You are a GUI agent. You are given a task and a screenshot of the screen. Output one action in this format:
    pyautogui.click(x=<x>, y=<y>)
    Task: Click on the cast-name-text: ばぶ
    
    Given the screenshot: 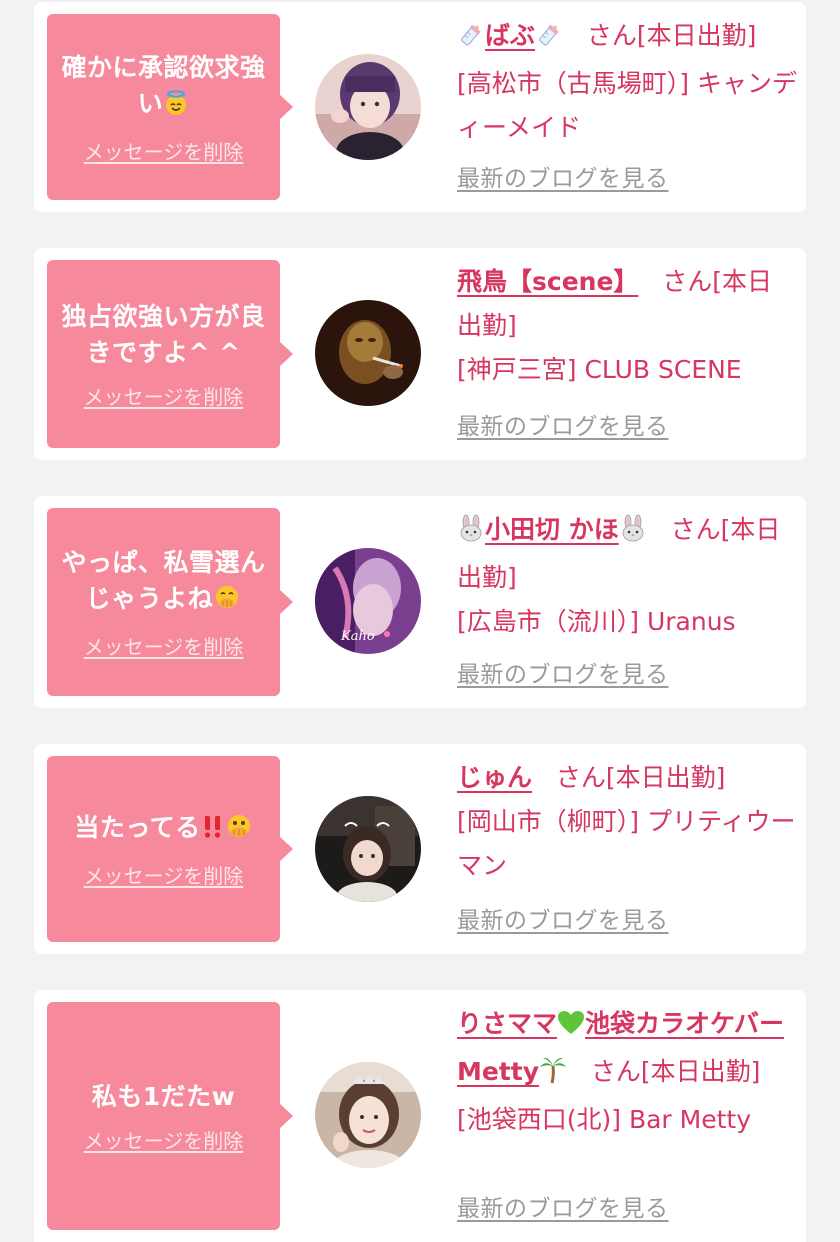 What is the action you would take?
    pyautogui.click(x=510, y=35)
    